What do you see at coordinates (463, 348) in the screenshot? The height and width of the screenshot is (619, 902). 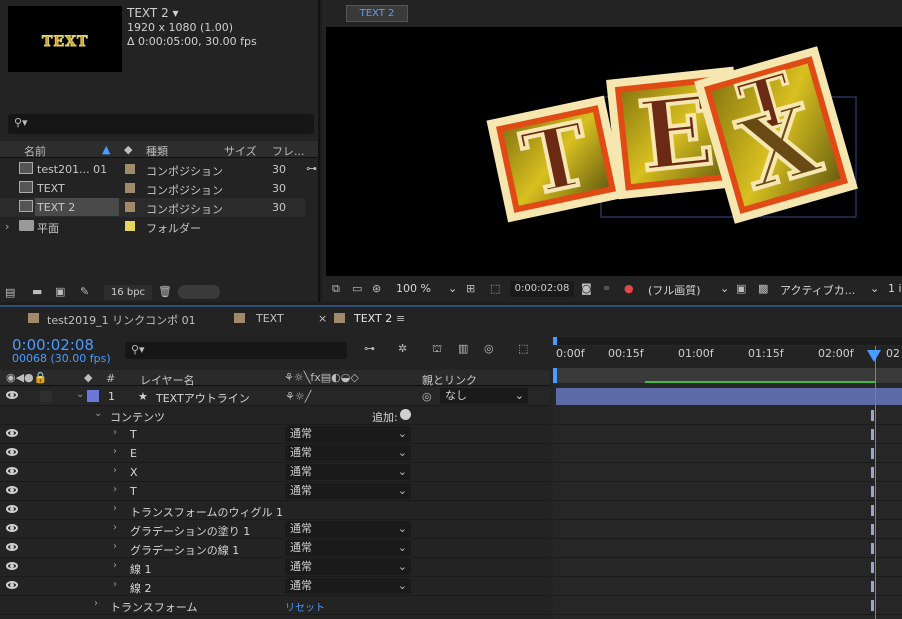 I see `frame-blending-icon: ▥` at bounding box center [463, 348].